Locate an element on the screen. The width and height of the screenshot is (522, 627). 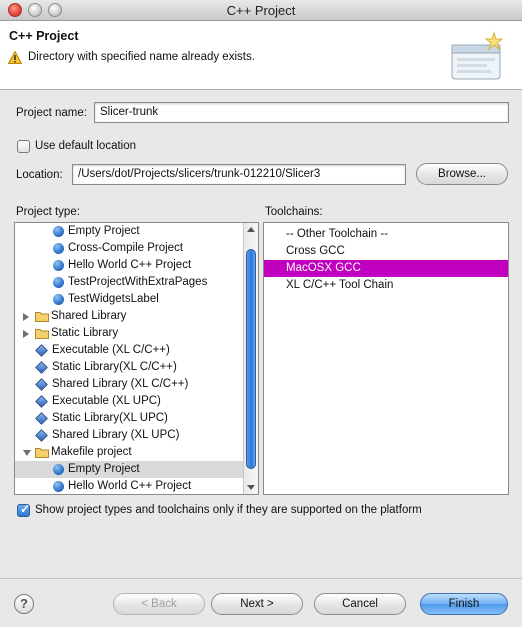
warning-icon is located at coordinates (15, 57).